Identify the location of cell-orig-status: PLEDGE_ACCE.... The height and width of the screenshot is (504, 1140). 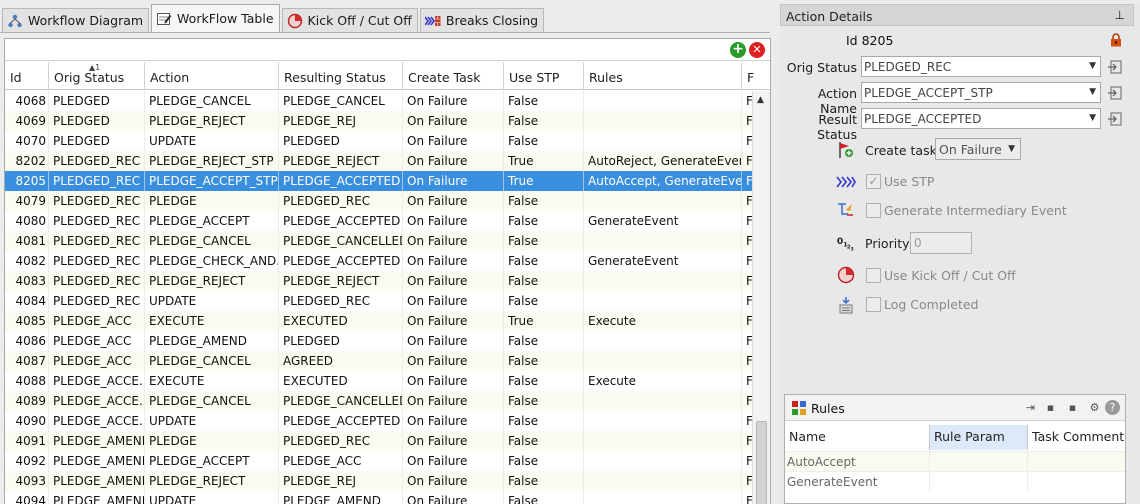
(97, 381).